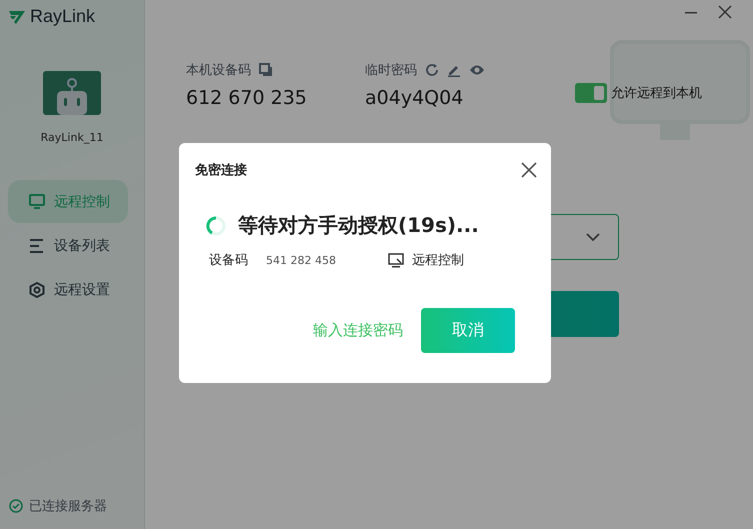 This screenshot has height=529, width=753. I want to click on device-code-label: 本机设备码, so click(218, 70).